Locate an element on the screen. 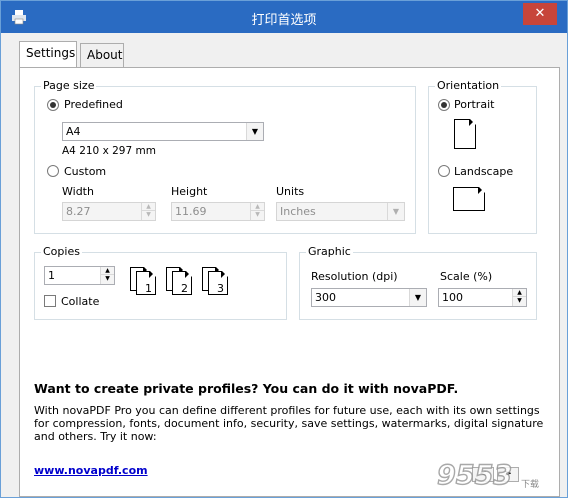 This screenshot has height=498, width=568. scale-value: 100 is located at coordinates (452, 297).